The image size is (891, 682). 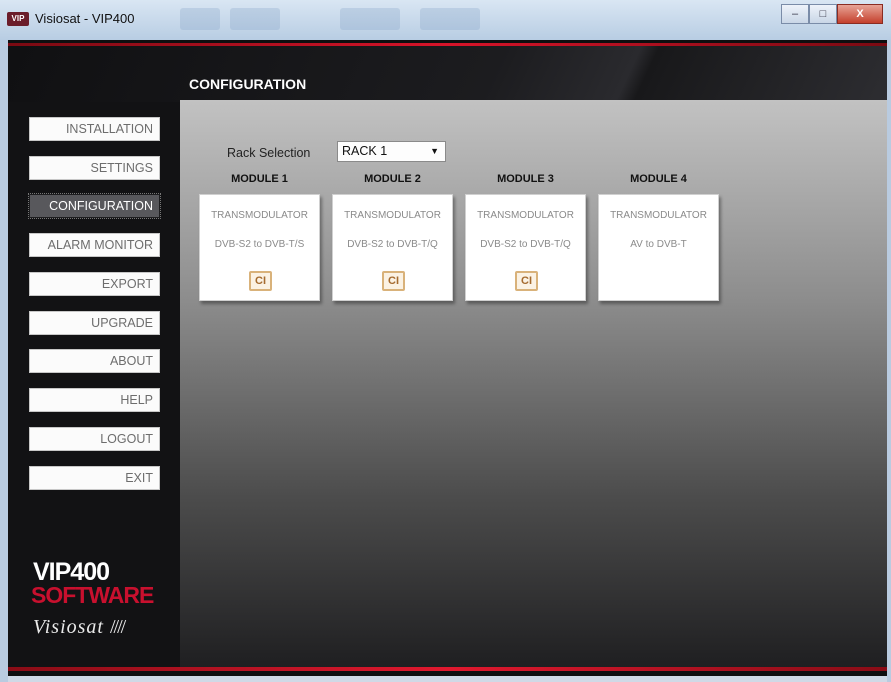 What do you see at coordinates (795, 14) in the screenshot?
I see `minimize-button: –` at bounding box center [795, 14].